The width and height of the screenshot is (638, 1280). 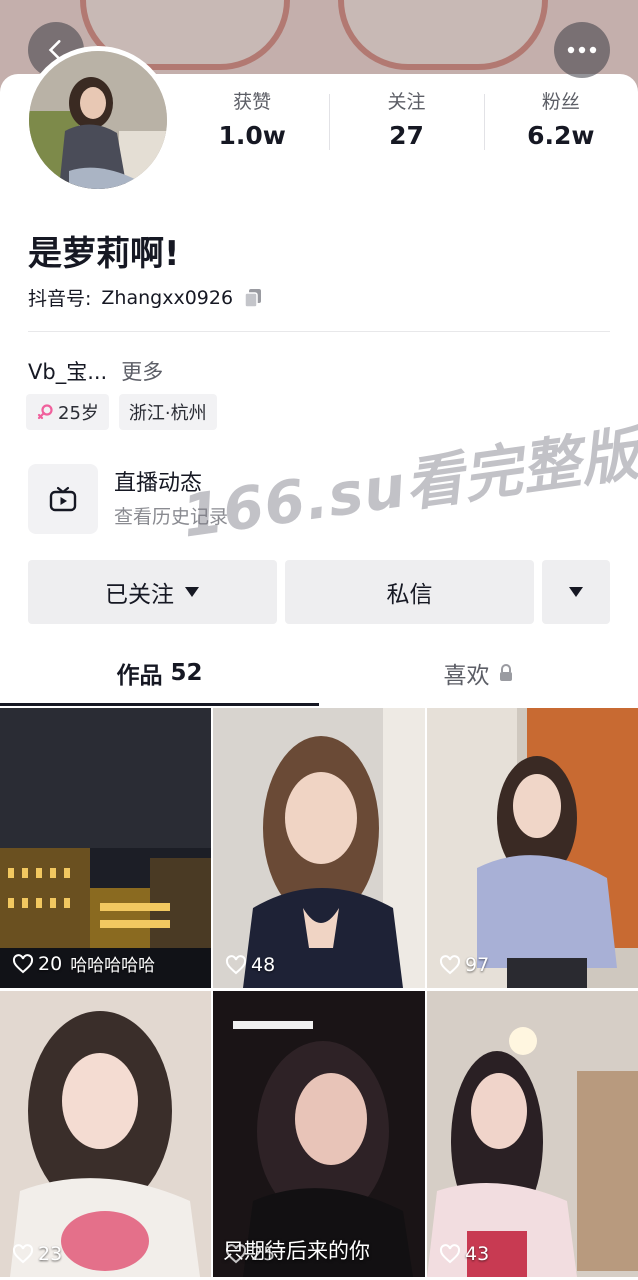 I want to click on video-likes-count: 97, so click(x=477, y=965).